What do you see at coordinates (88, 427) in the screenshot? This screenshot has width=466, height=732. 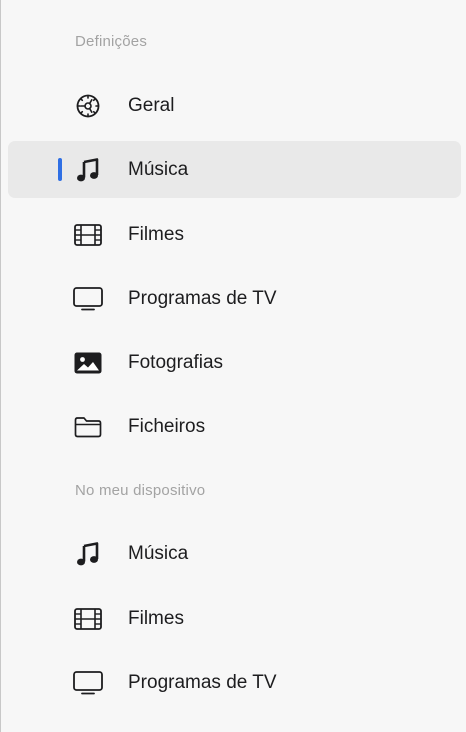 I see `folder-icon` at bounding box center [88, 427].